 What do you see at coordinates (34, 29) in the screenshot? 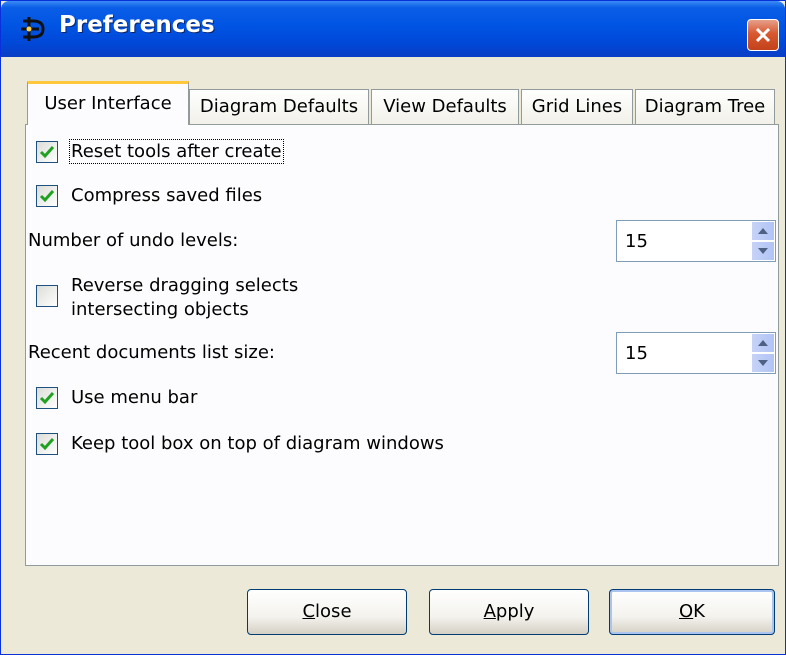
I see `dia-app-icon` at bounding box center [34, 29].